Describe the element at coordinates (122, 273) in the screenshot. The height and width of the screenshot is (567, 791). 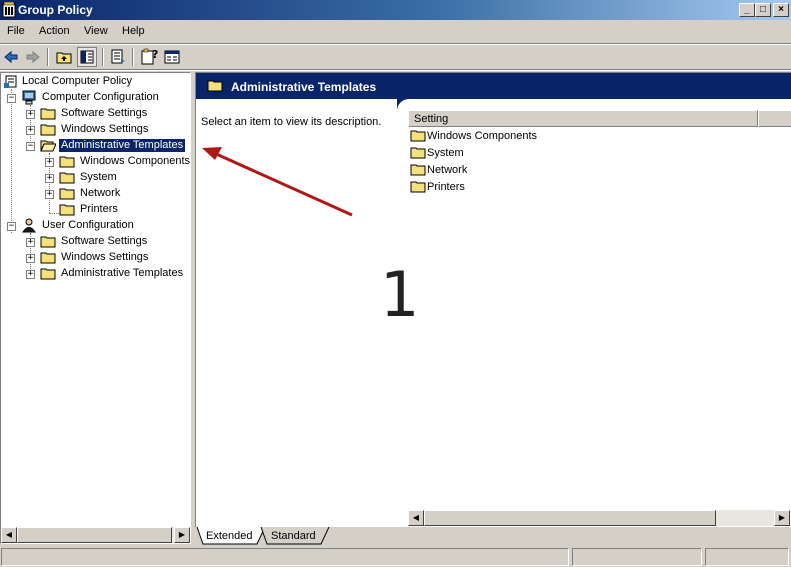
I see `tree-node-label: Administrative Templates` at that location.